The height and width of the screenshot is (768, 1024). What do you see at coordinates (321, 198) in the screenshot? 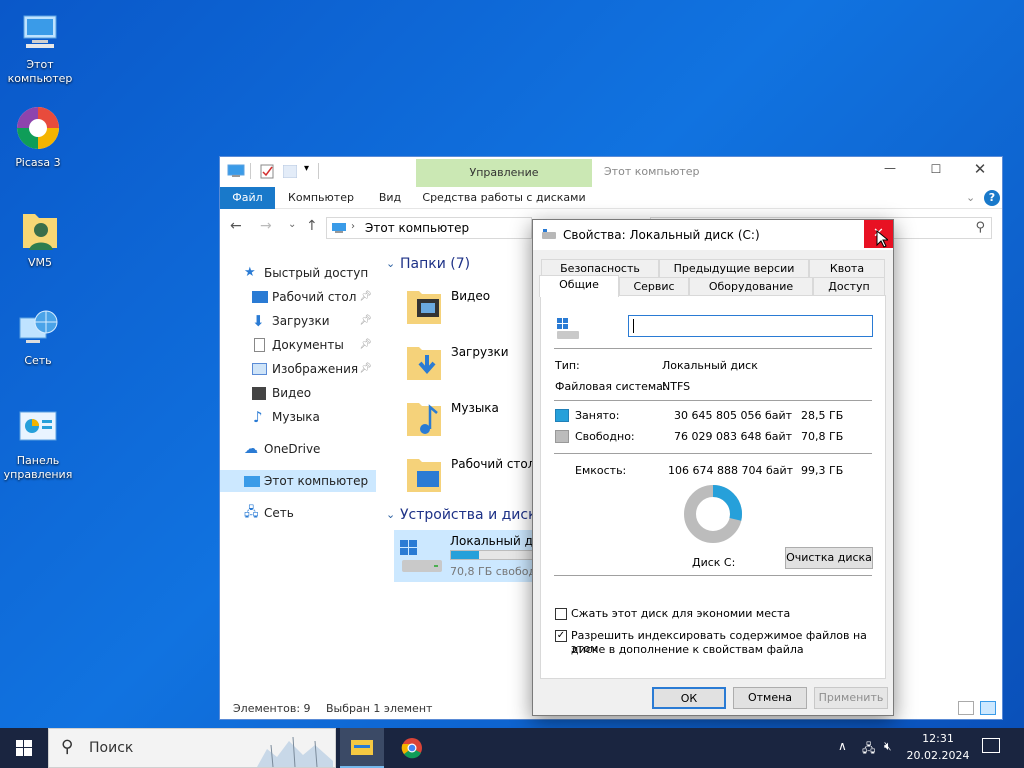
I see `tab-computer: Компьютер` at bounding box center [321, 198].